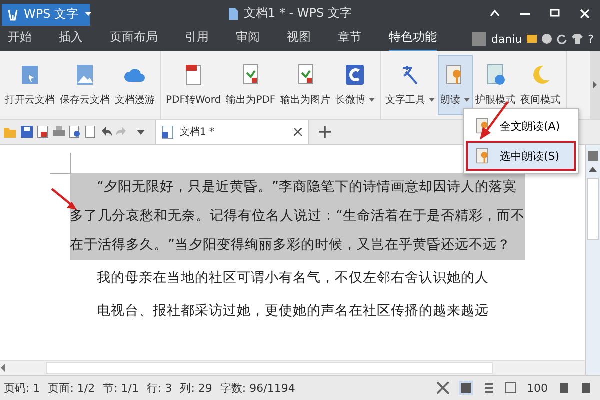 The width and height of the screenshot is (600, 400). Describe the element at coordinates (46, 15) in the screenshot. I see `app-menu-button: WPS 文字` at that location.